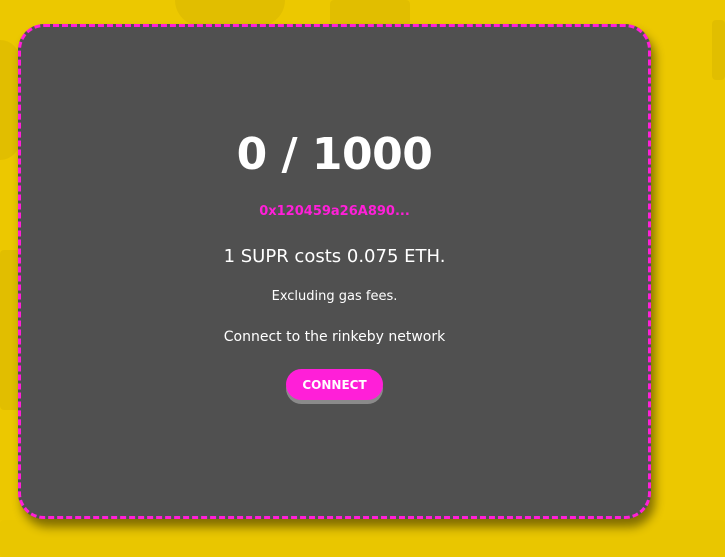  I want to click on price-text: 1 SUPR costs 0.075 ETH., so click(334, 256).